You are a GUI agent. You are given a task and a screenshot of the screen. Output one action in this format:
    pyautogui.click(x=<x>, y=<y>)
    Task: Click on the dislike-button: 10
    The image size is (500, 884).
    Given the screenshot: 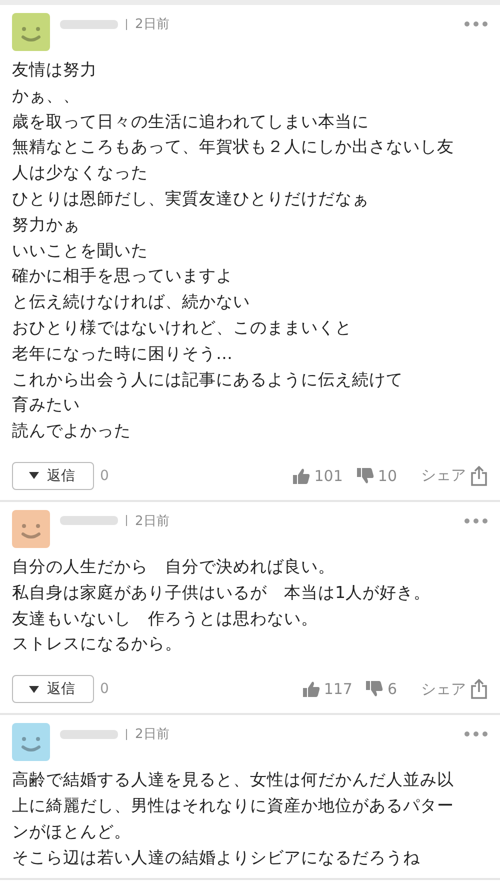 What is the action you would take?
    pyautogui.click(x=376, y=475)
    